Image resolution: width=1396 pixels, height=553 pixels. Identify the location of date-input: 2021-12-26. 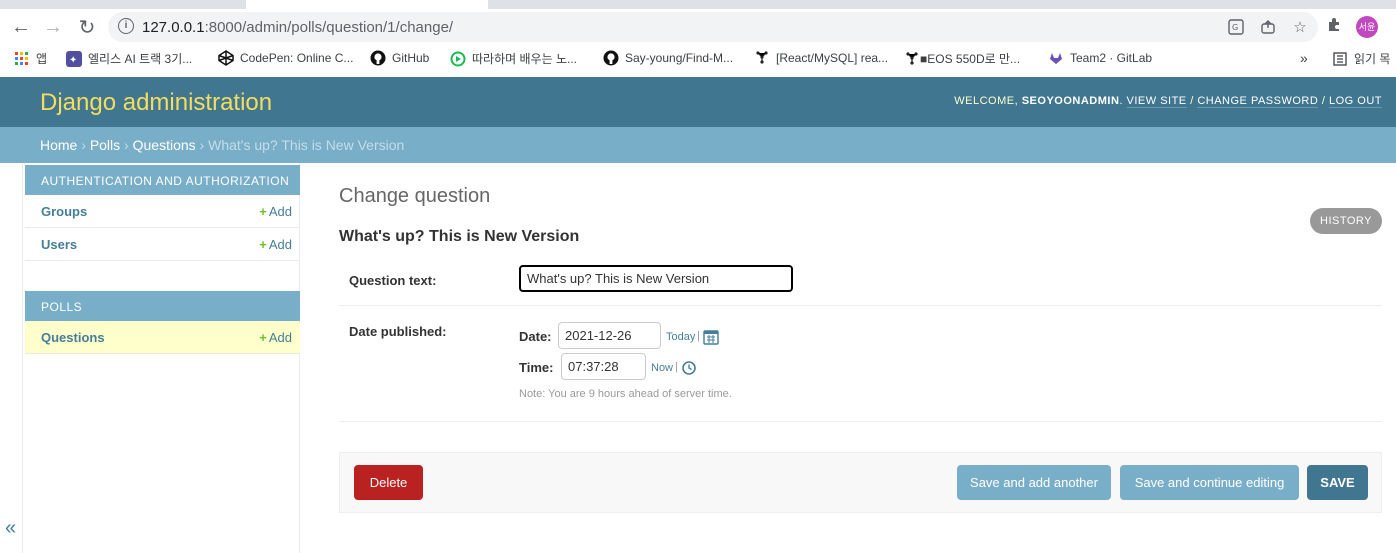
(609, 335).